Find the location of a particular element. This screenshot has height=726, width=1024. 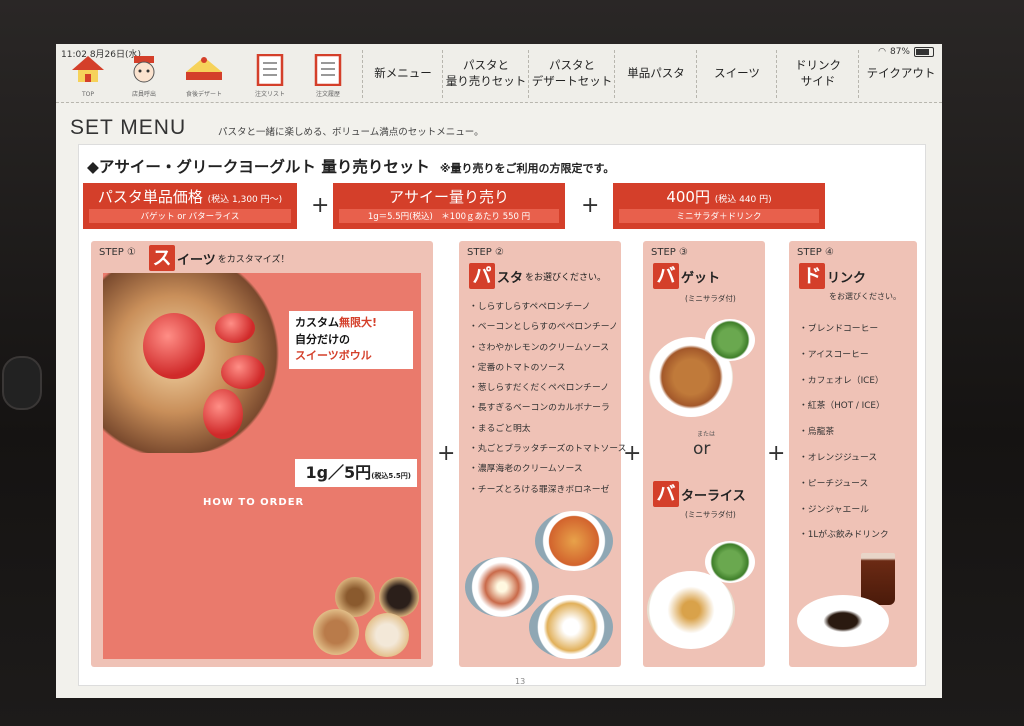

tab-new-menu: 新メニュー is located at coordinates (402, 74).